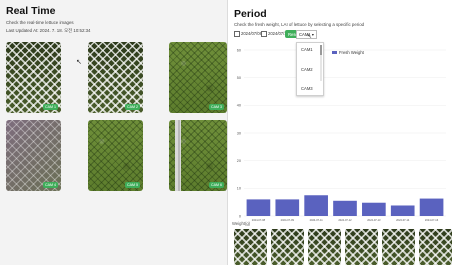 This screenshot has height=265, width=454. I want to click on camera-badge: CAM 3, so click(216, 107).